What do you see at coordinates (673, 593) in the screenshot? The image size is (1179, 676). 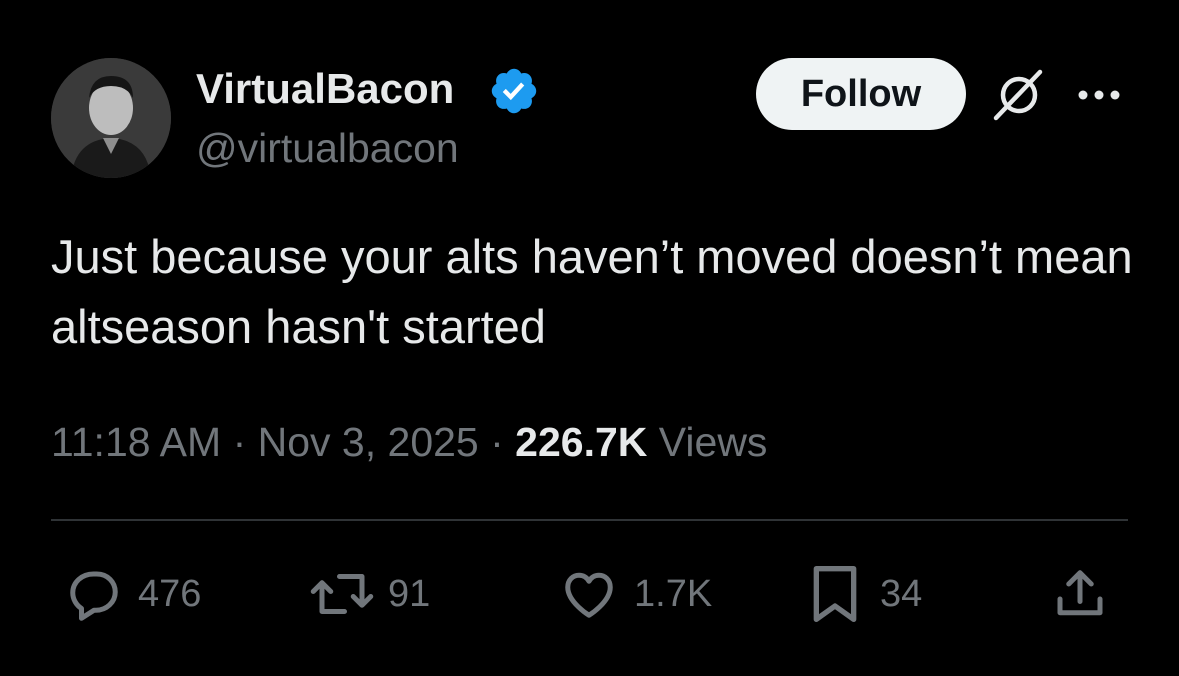 I see `like-count: 1.7K` at bounding box center [673, 593].